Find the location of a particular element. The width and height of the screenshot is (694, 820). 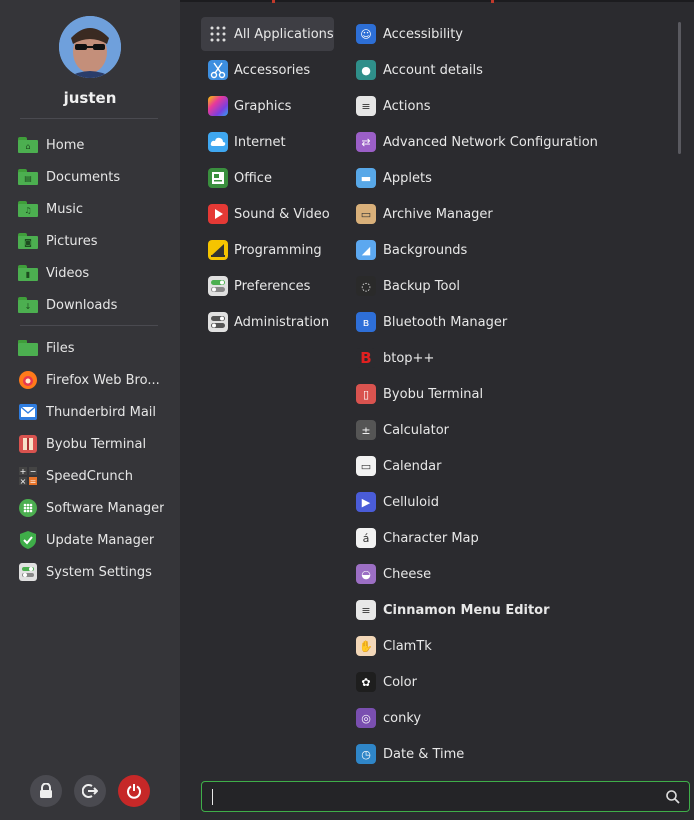

palette-icon is located at coordinates (218, 106).